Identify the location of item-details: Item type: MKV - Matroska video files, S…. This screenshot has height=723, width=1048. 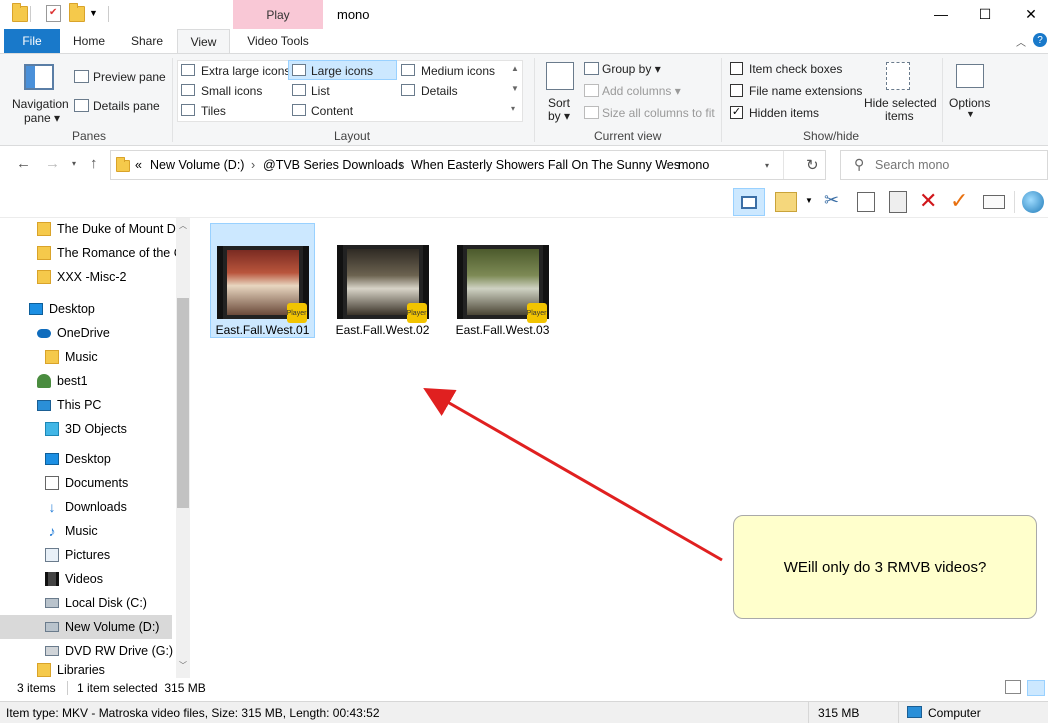
(193, 713).